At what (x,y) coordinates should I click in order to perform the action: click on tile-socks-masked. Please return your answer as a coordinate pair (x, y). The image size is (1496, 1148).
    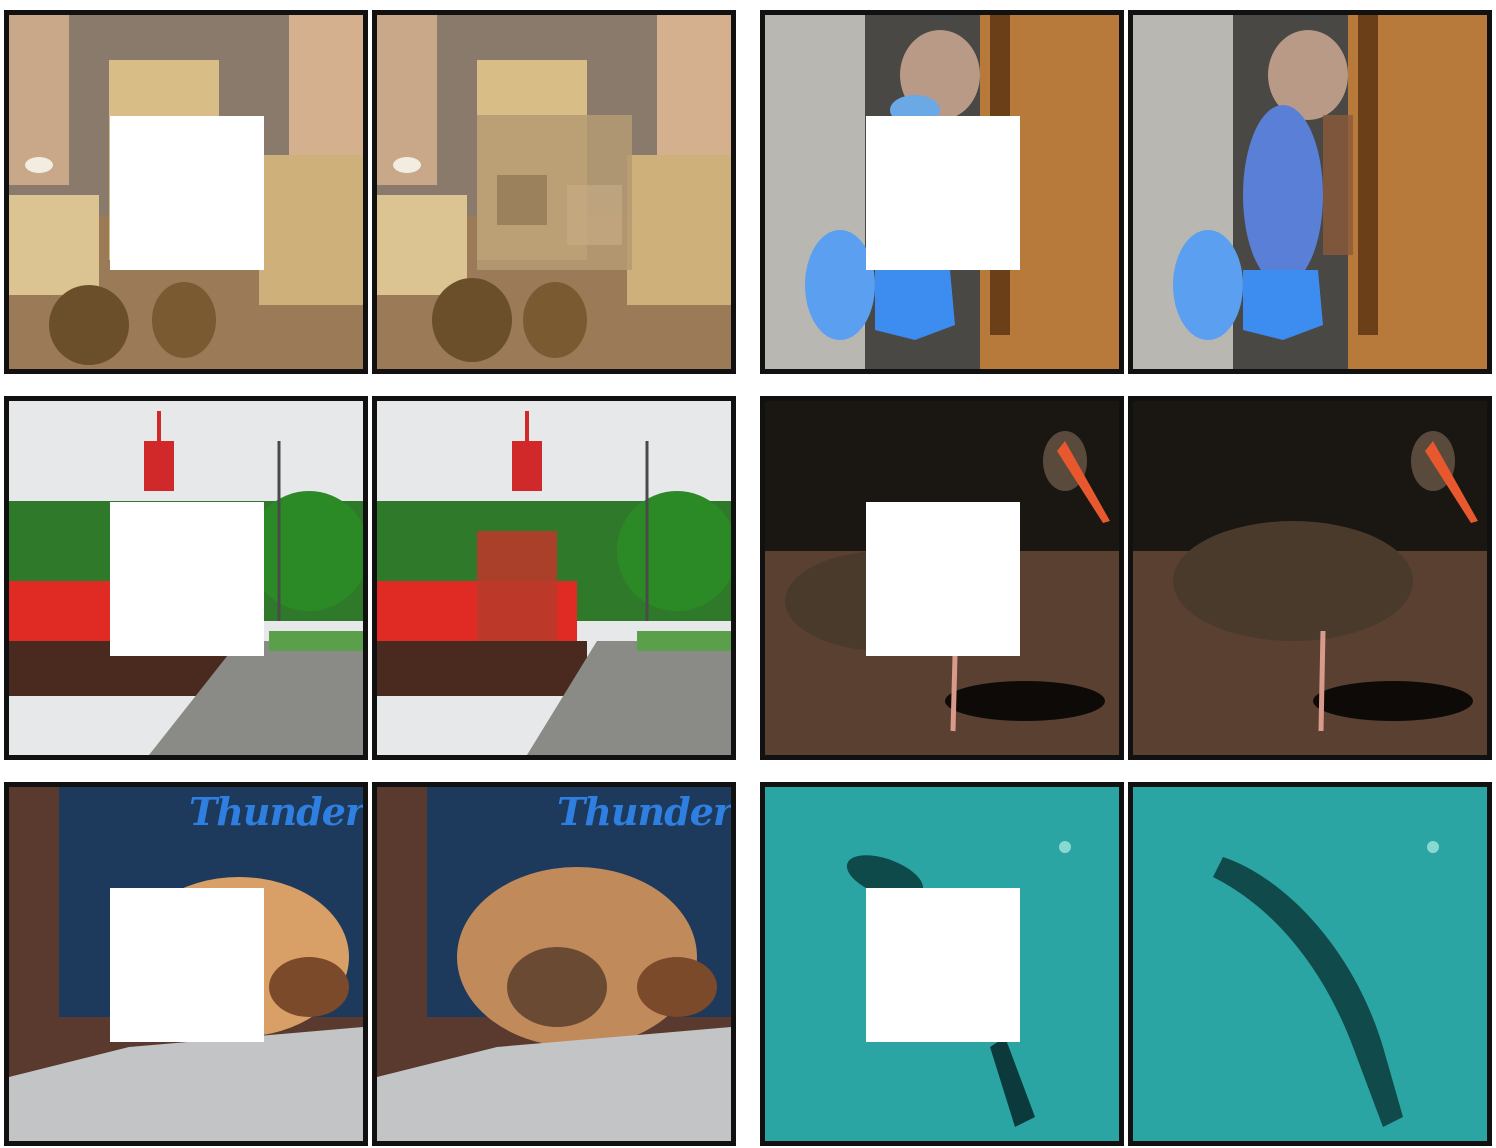
    Looking at the image, I should click on (942, 192).